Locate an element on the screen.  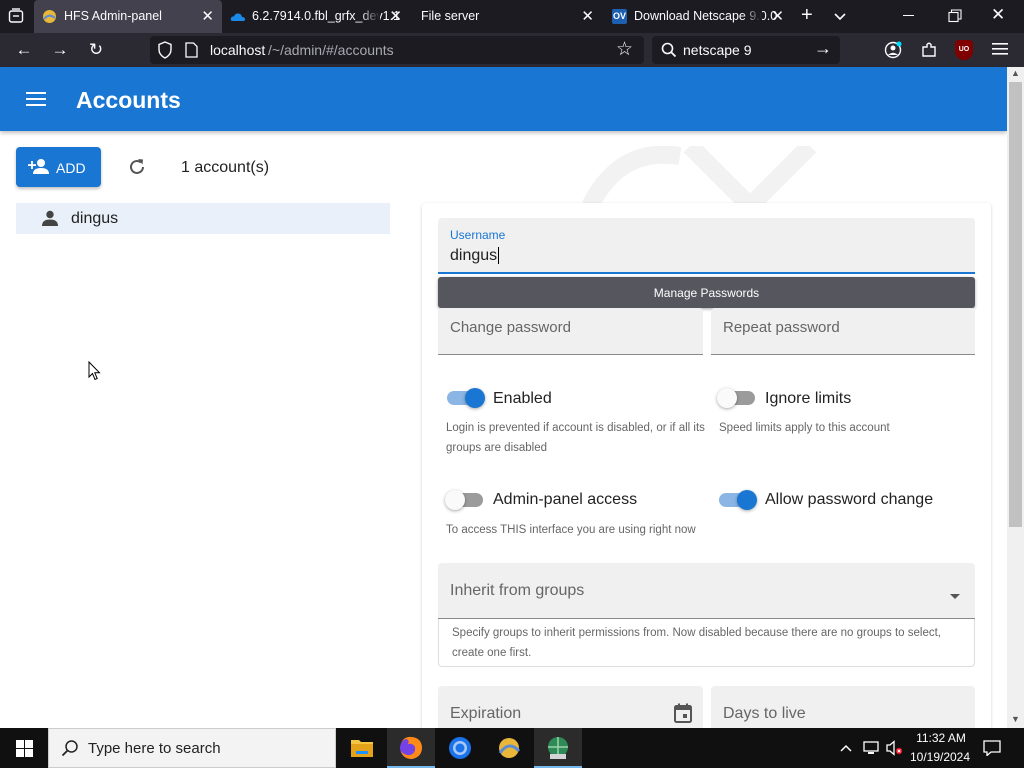
add-account-button: ADD is located at coordinates (58, 167).